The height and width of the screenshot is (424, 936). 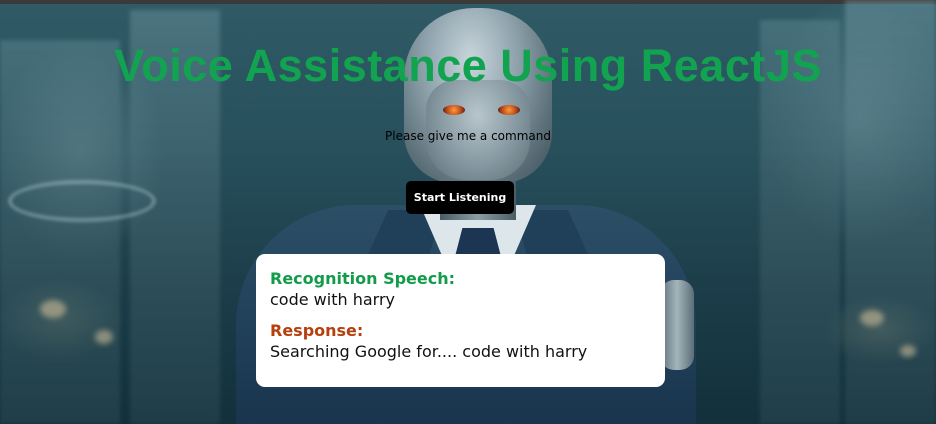 What do you see at coordinates (468, 65) in the screenshot?
I see `page-title: Voice Assistance Using ReactJS` at bounding box center [468, 65].